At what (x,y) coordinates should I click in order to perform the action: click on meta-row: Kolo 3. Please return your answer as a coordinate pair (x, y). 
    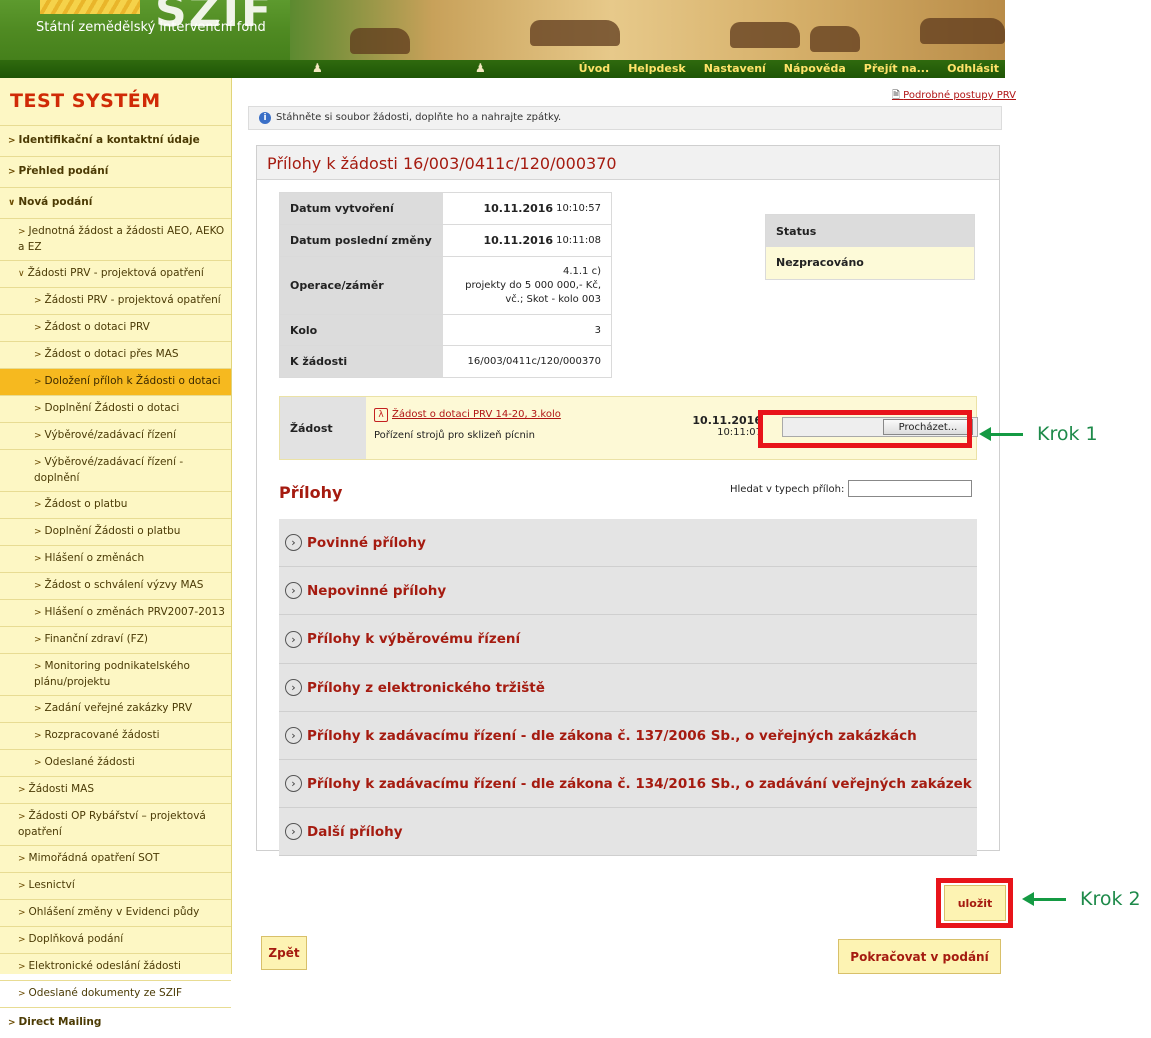
    Looking at the image, I should click on (445, 330).